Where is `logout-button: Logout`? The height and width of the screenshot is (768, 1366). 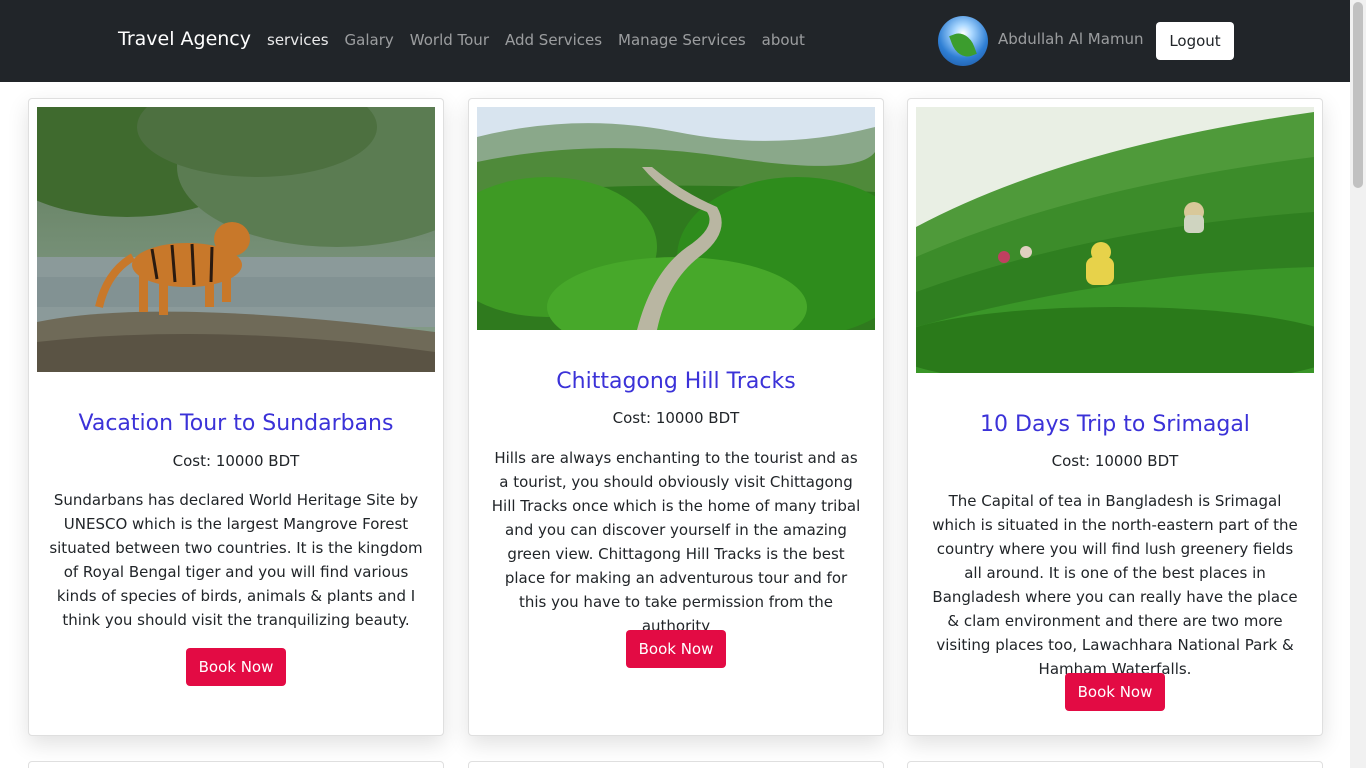 logout-button: Logout is located at coordinates (1195, 41).